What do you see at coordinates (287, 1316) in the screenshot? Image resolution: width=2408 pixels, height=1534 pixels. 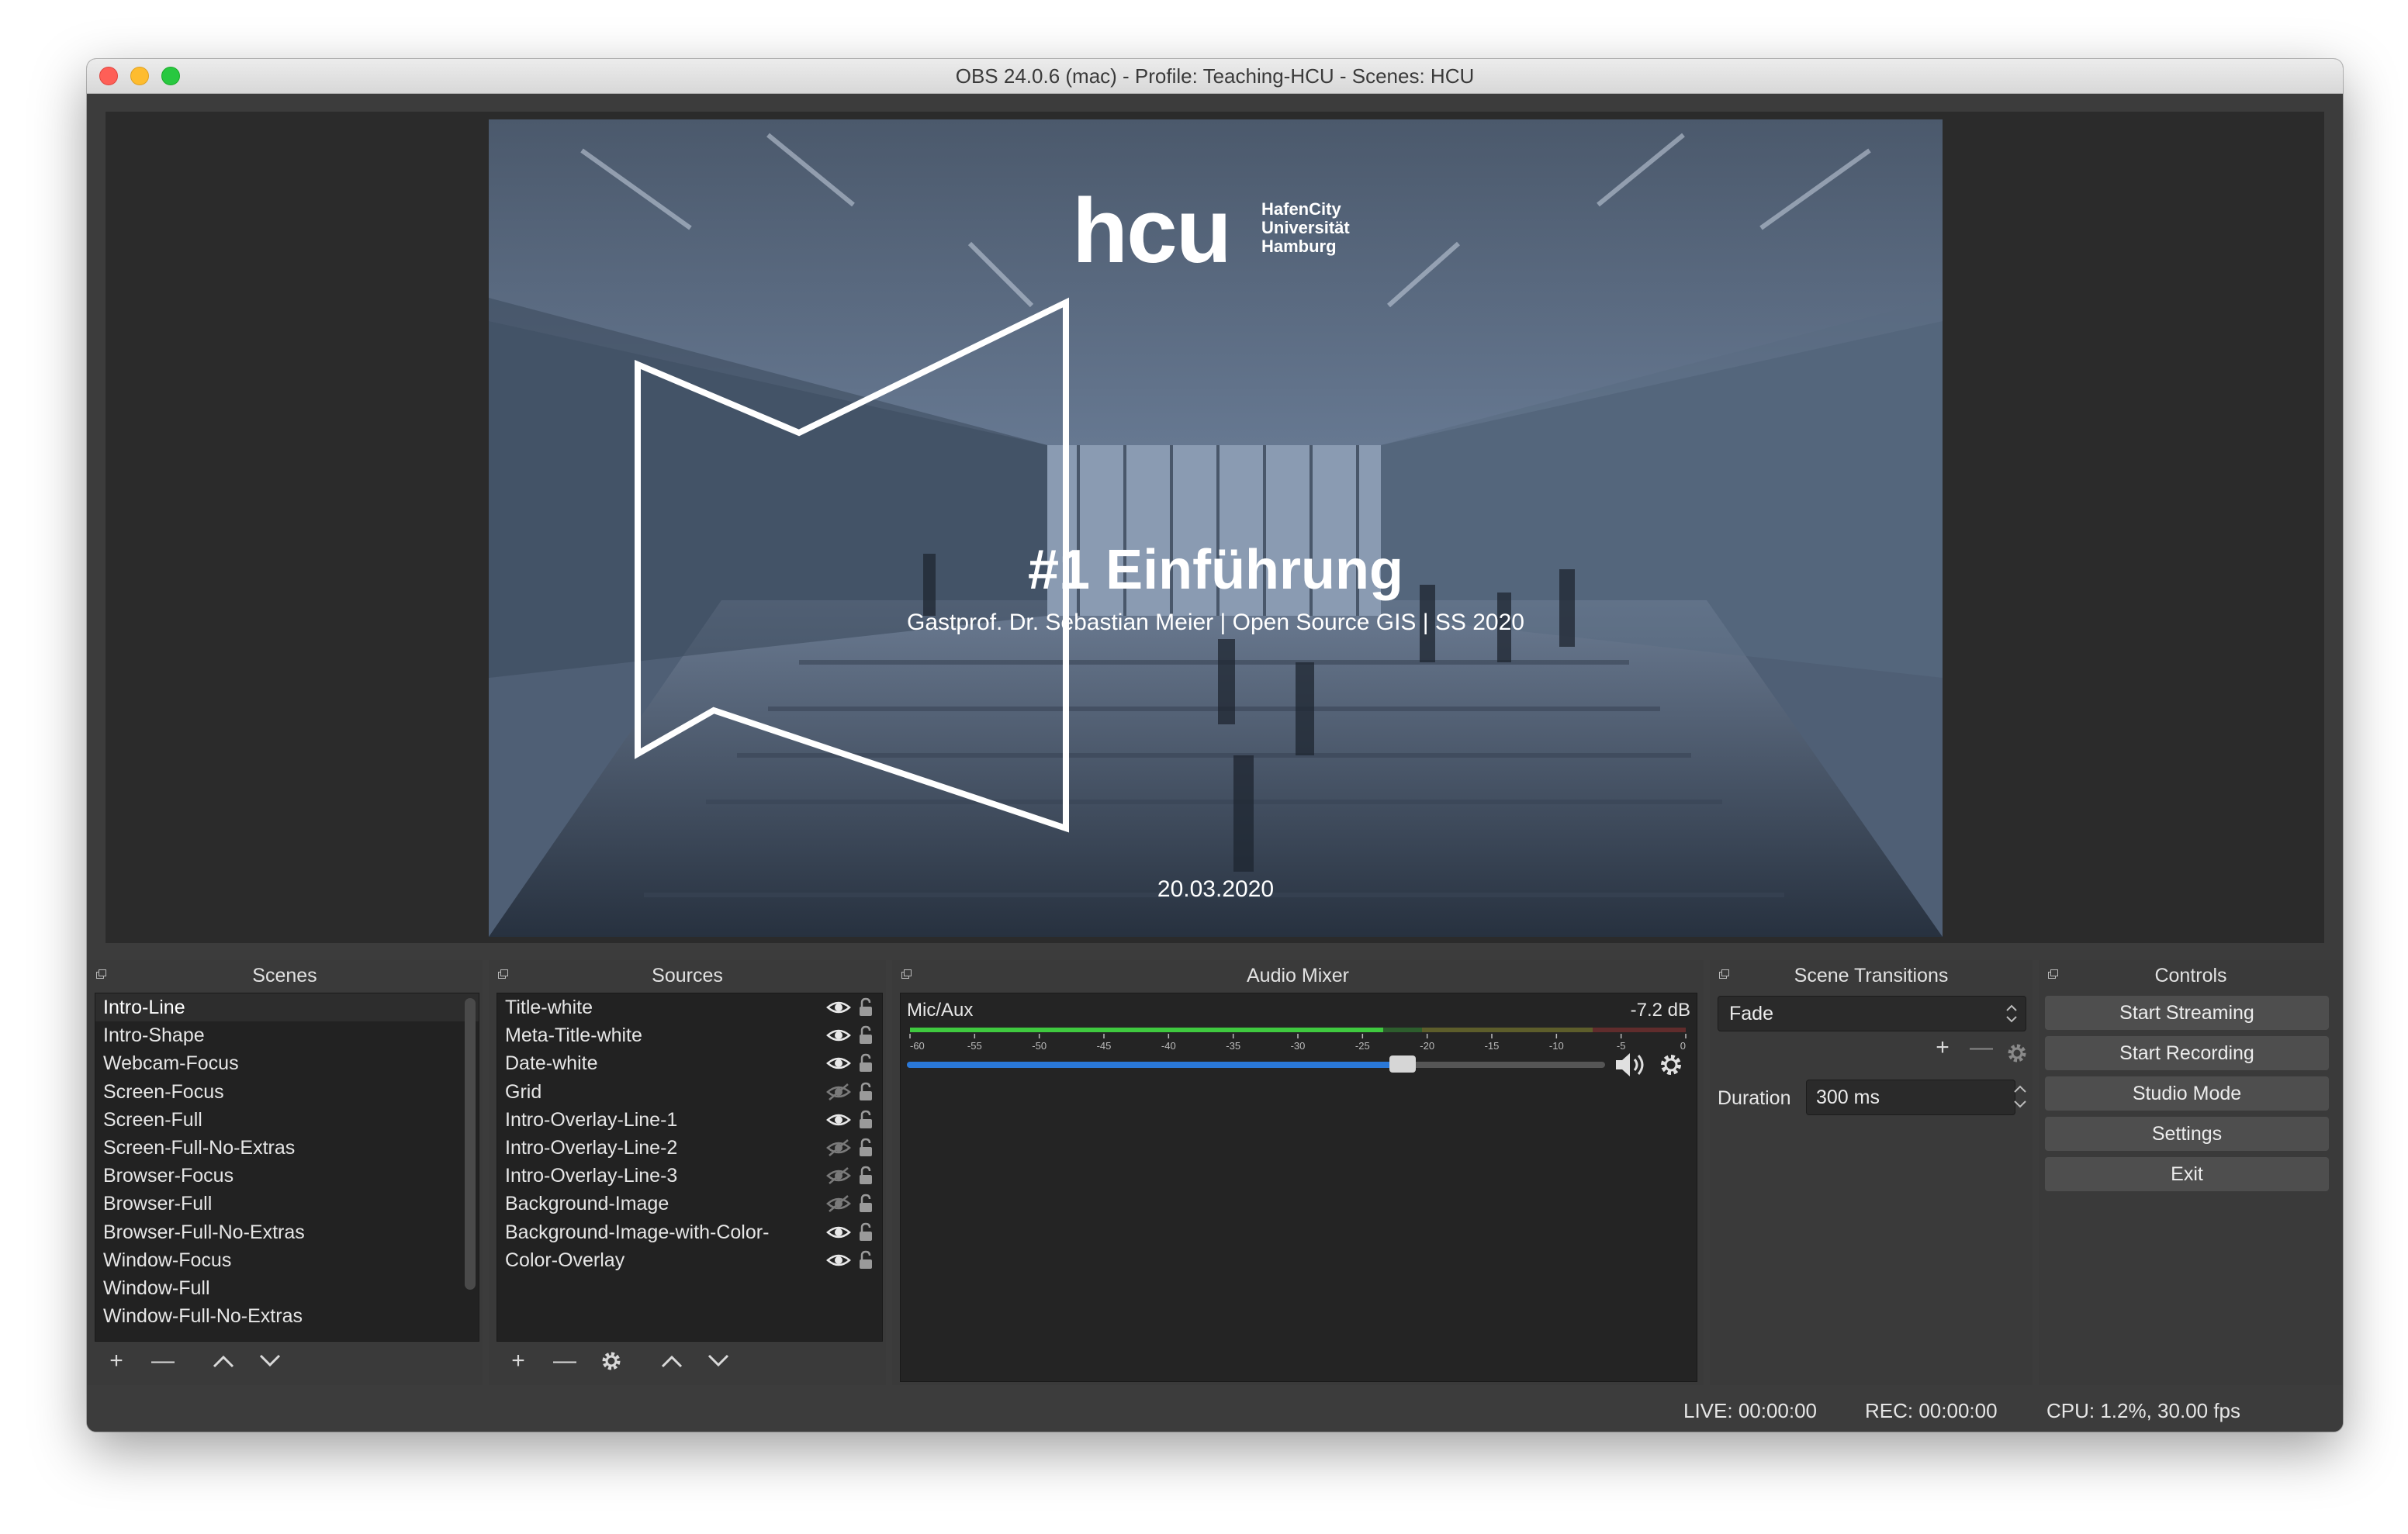 I see `scene-item: Window-Full-No-Extras` at bounding box center [287, 1316].